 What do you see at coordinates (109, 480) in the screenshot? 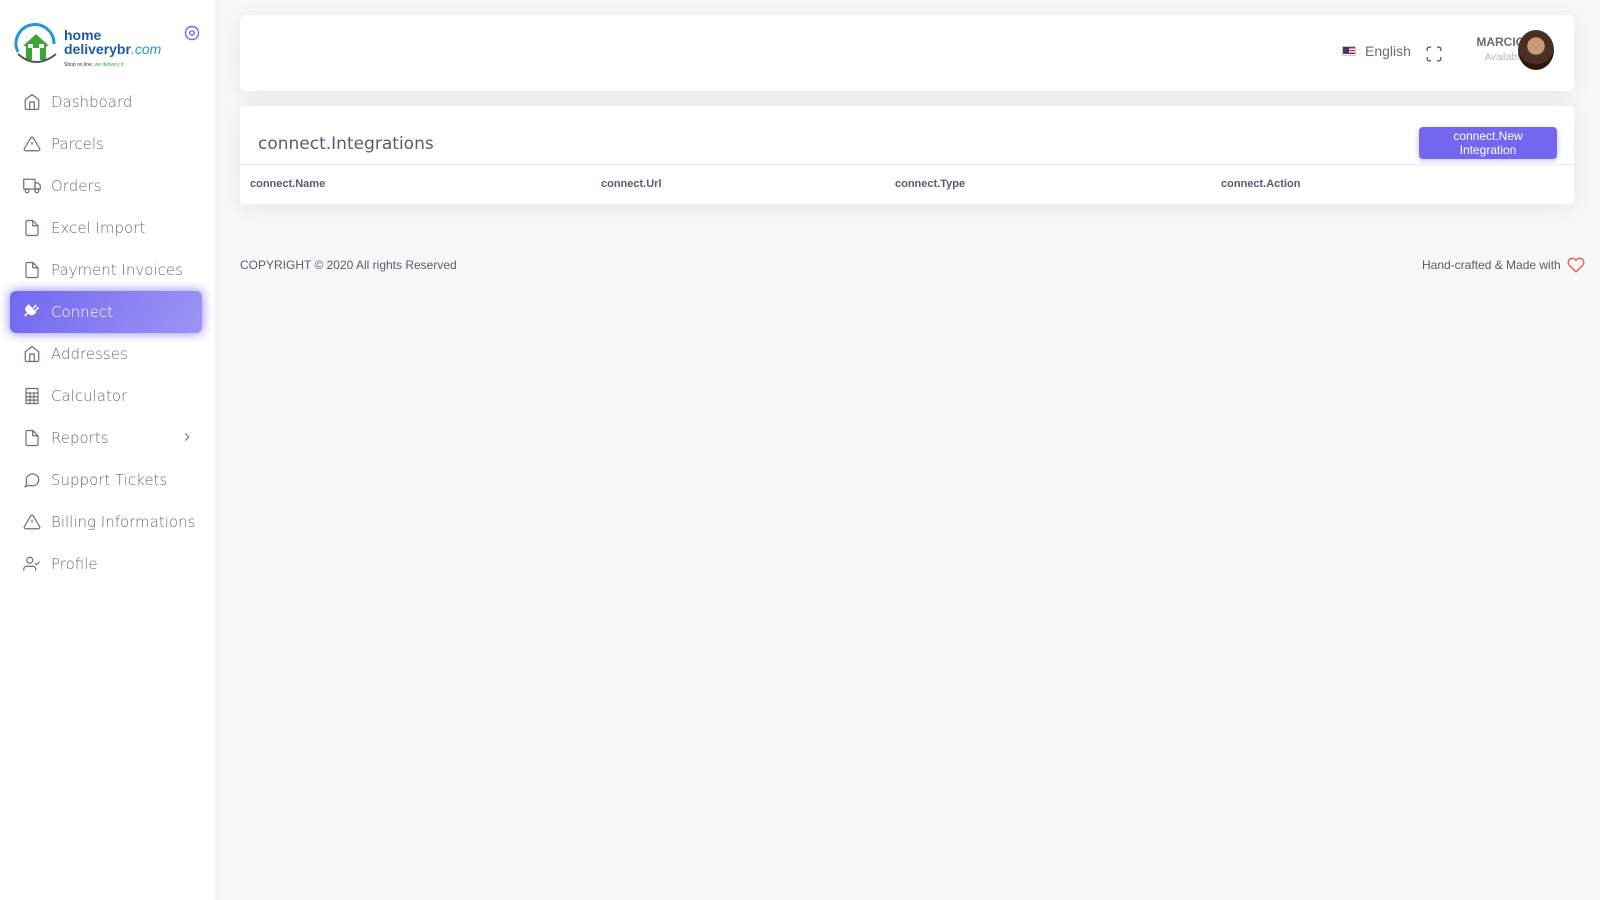
I see `sidebar-item-label: Support Tickets` at bounding box center [109, 480].